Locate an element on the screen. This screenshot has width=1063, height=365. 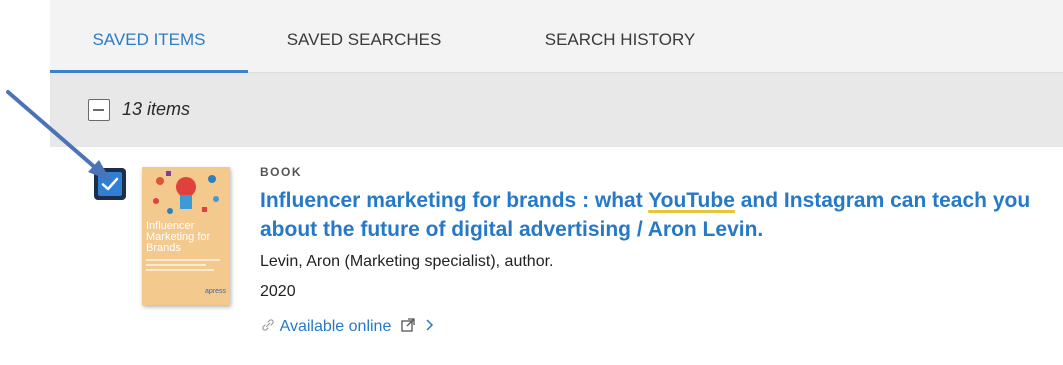
result-year: 2020 is located at coordinates (278, 291).